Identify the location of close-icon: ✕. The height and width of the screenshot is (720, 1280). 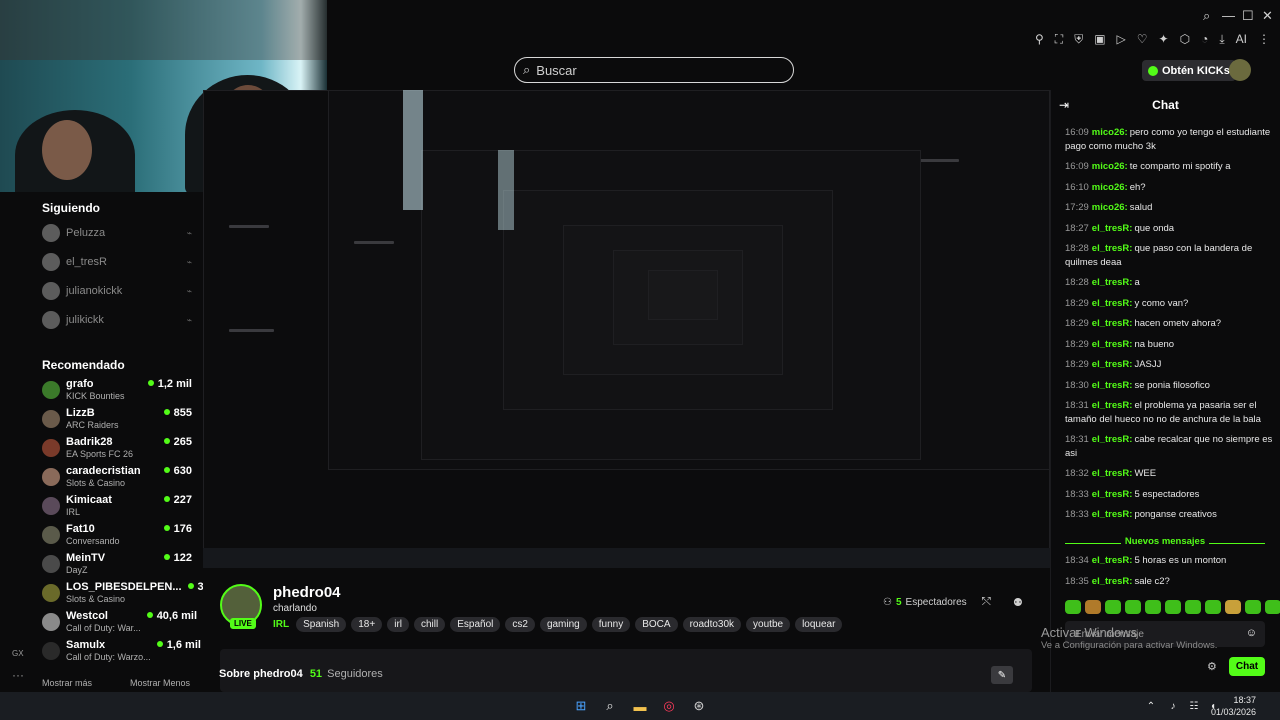
(1267, 16).